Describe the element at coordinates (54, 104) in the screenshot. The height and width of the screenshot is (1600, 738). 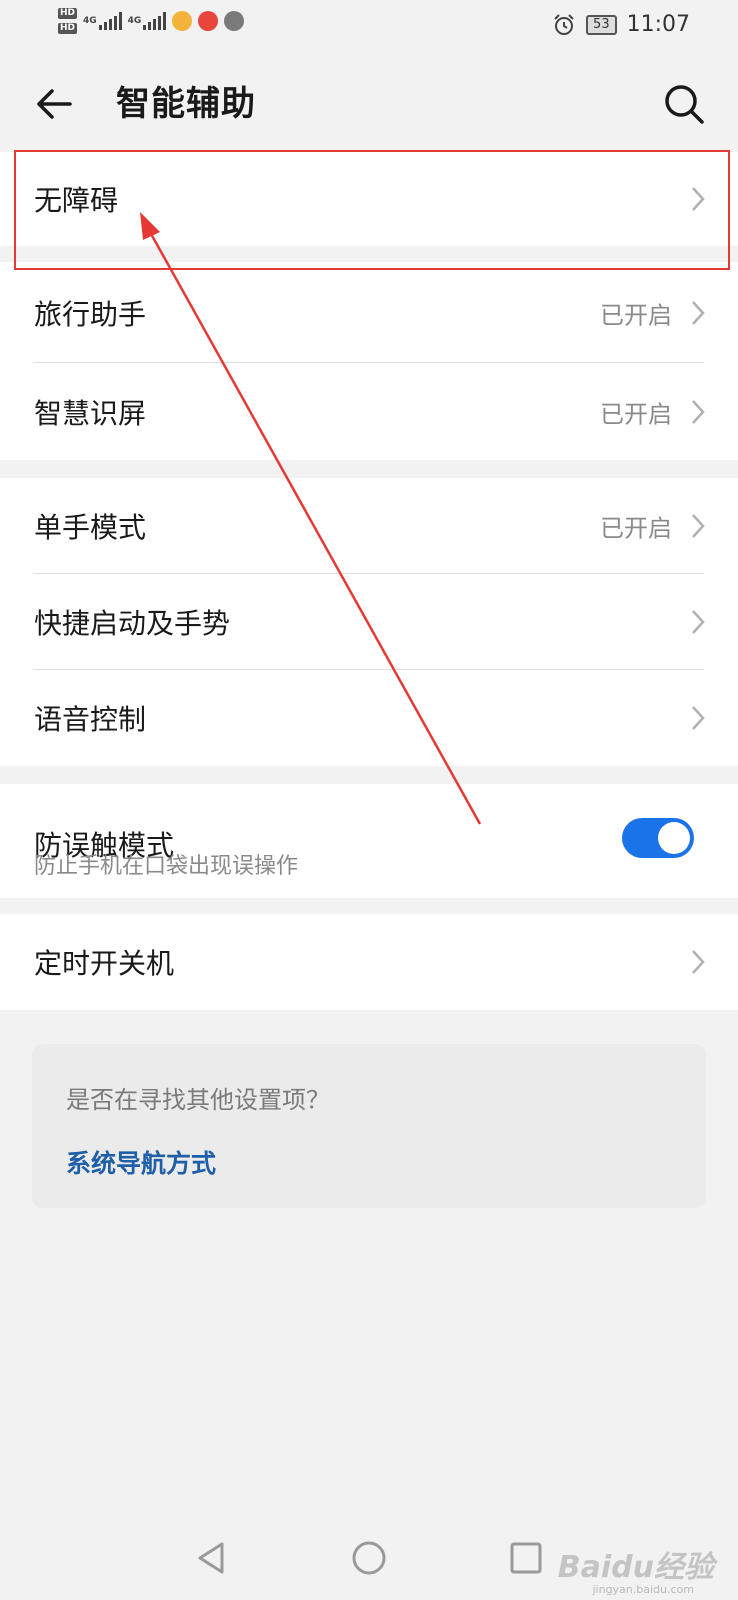
I see `back-arrow-icon` at that location.